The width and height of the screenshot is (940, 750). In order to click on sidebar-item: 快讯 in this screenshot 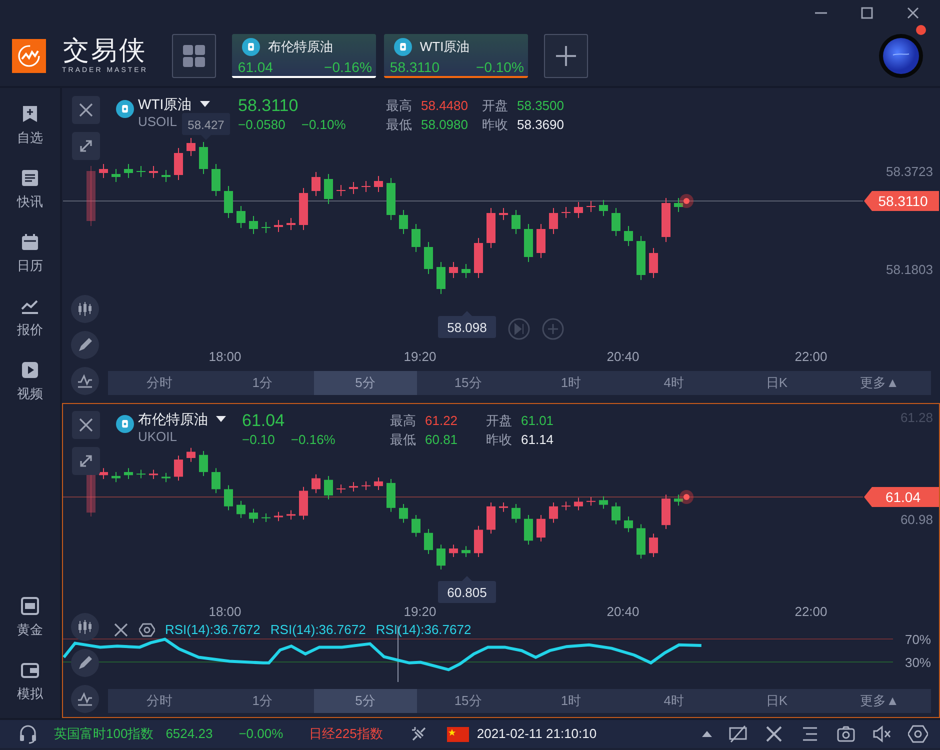, I will do `click(30, 190)`.